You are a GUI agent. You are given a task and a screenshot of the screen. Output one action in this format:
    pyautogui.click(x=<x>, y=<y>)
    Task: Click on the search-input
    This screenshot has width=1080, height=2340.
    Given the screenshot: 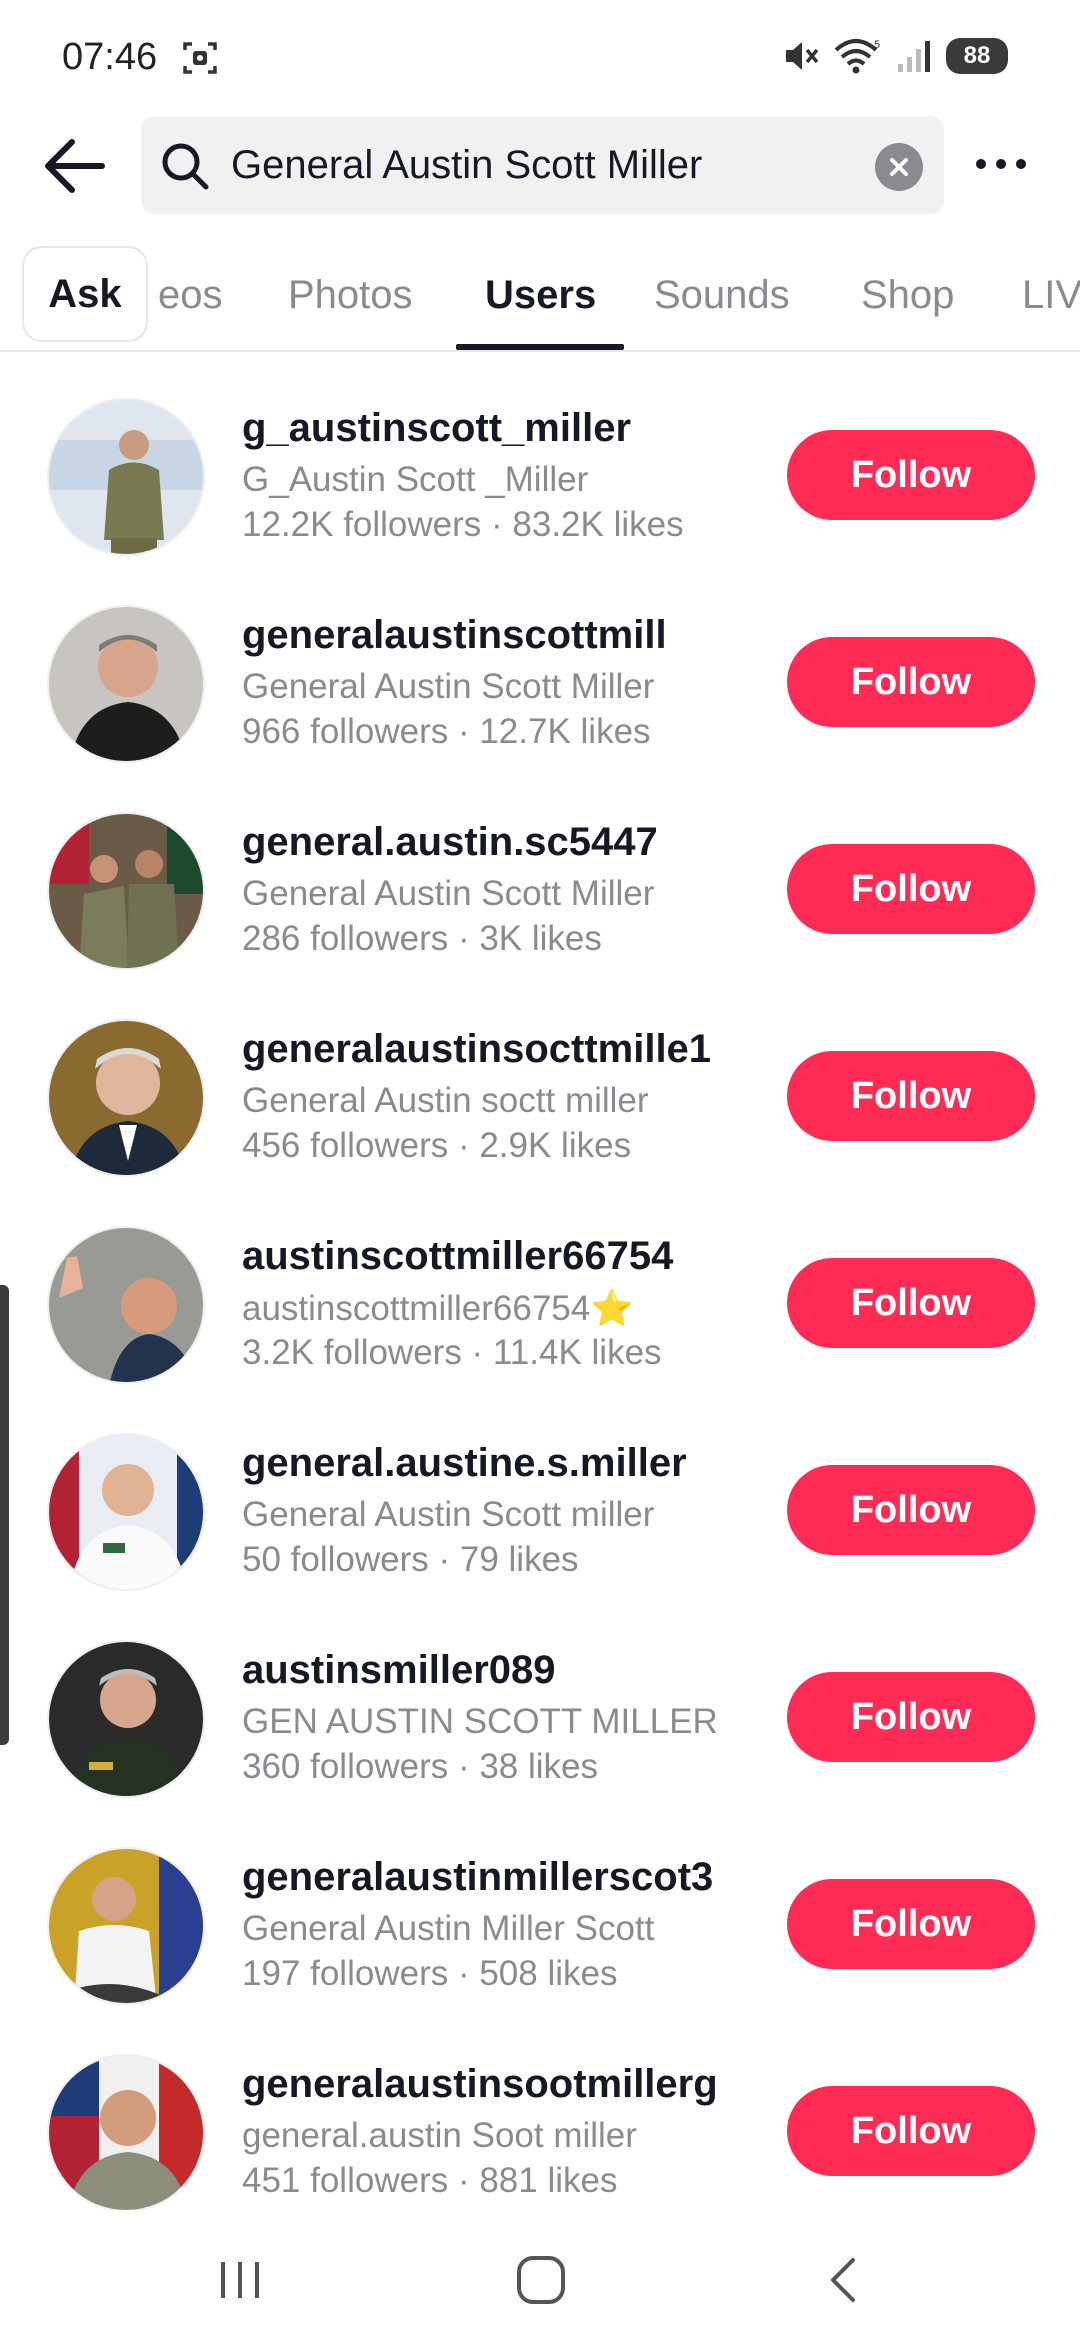 What is the action you would take?
    pyautogui.click(x=541, y=165)
    